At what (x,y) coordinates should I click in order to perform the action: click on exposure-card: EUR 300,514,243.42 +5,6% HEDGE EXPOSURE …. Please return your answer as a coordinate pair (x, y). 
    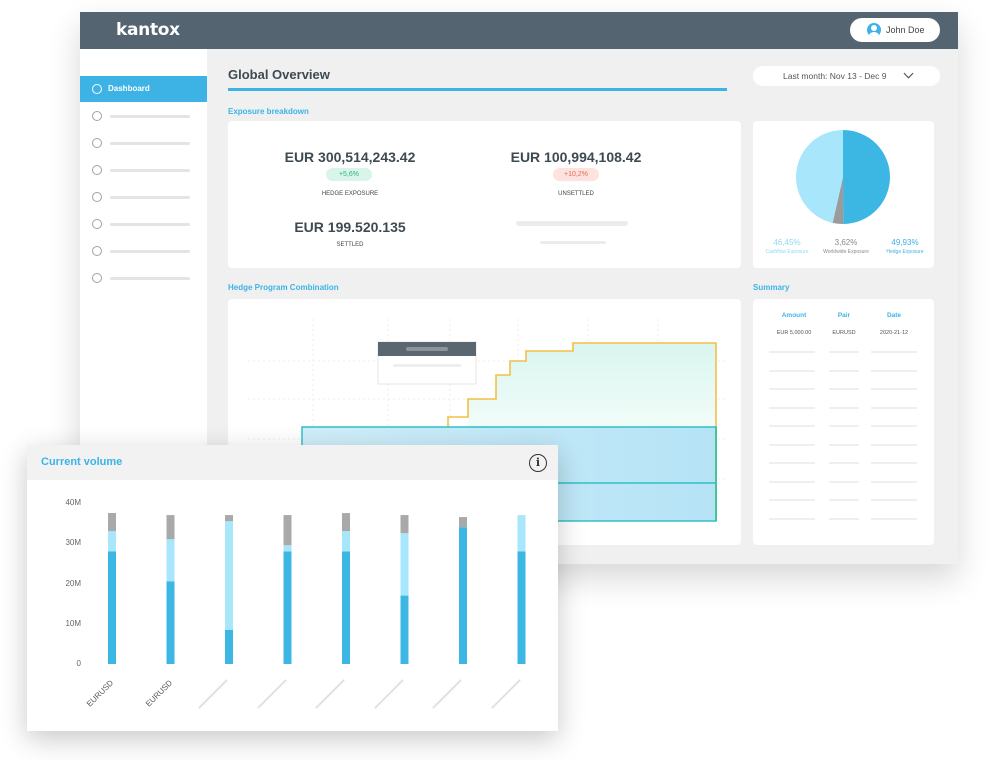
    Looking at the image, I should click on (484, 194).